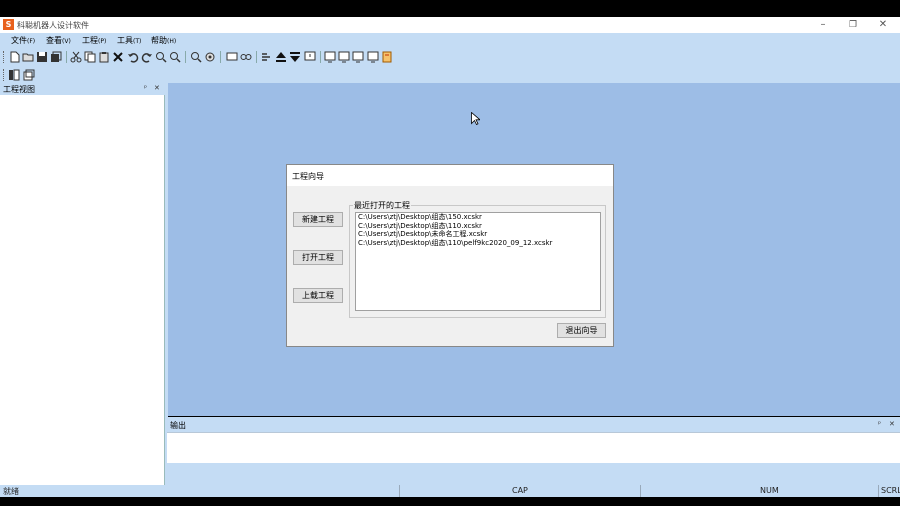 This screenshot has height=506, width=900. Describe the element at coordinates (318, 295) in the screenshot. I see `upload-project-button: 上载工程` at that location.